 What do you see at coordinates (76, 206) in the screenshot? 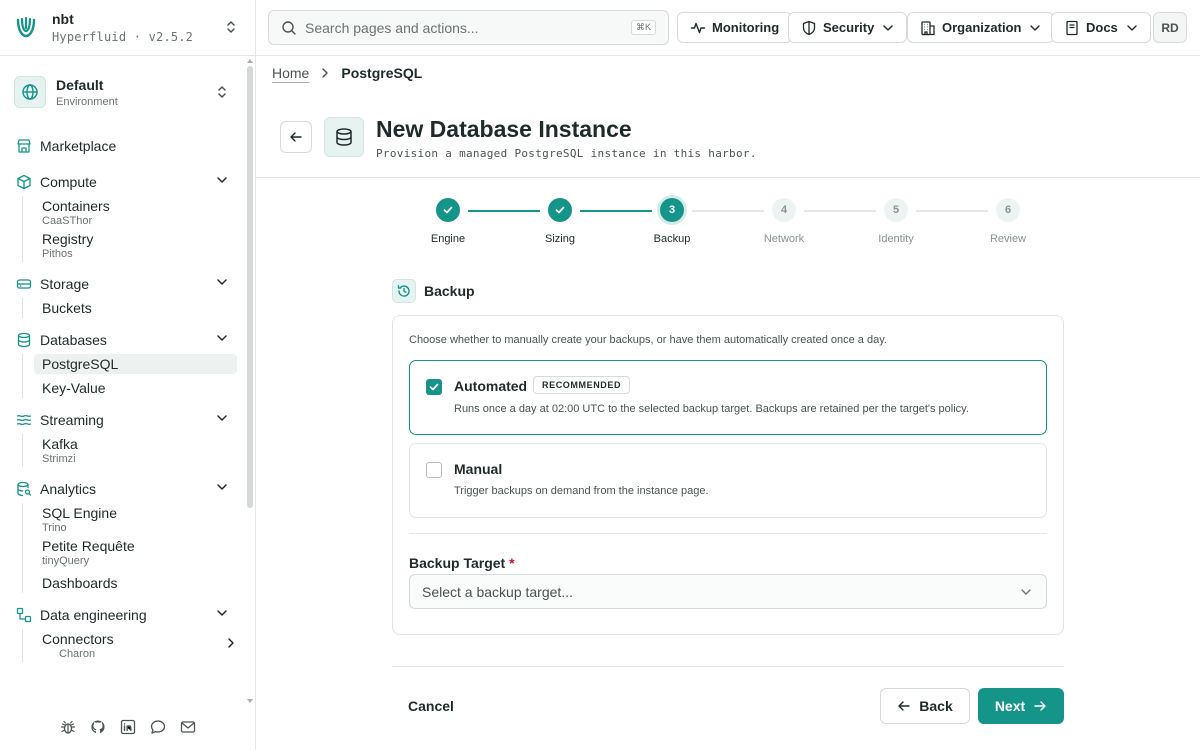
I see `sidebar-item-label: Containers` at bounding box center [76, 206].